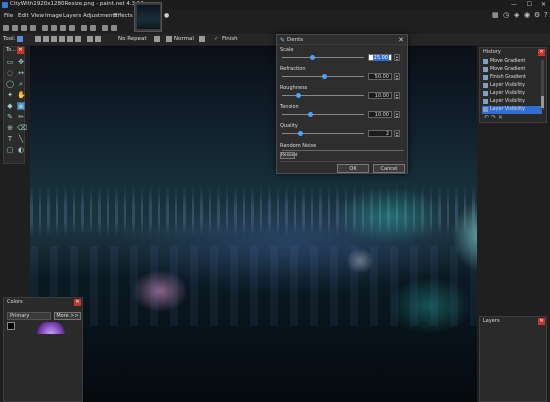 This screenshot has width=550, height=402. Describe the element at coordinates (389, 168) in the screenshot. I see `cancel-button: Cancel` at that location.